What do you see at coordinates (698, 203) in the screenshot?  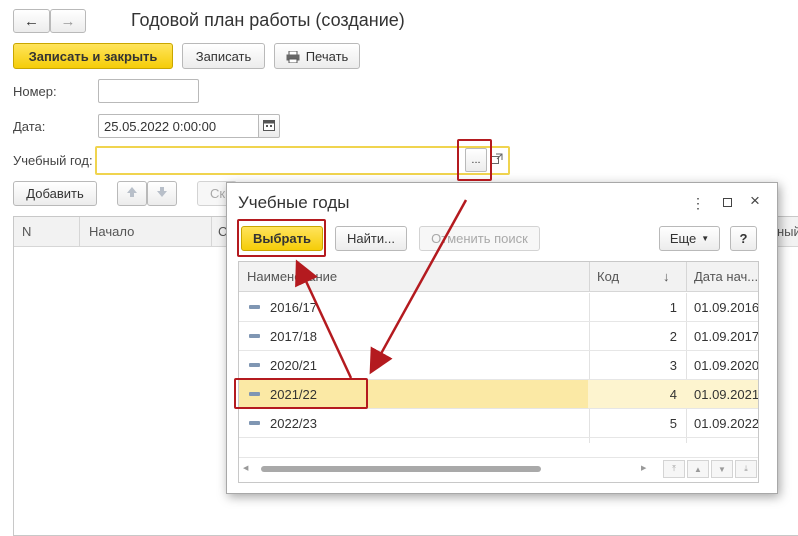 I see `more-vertical-icon: ⋮` at bounding box center [698, 203].